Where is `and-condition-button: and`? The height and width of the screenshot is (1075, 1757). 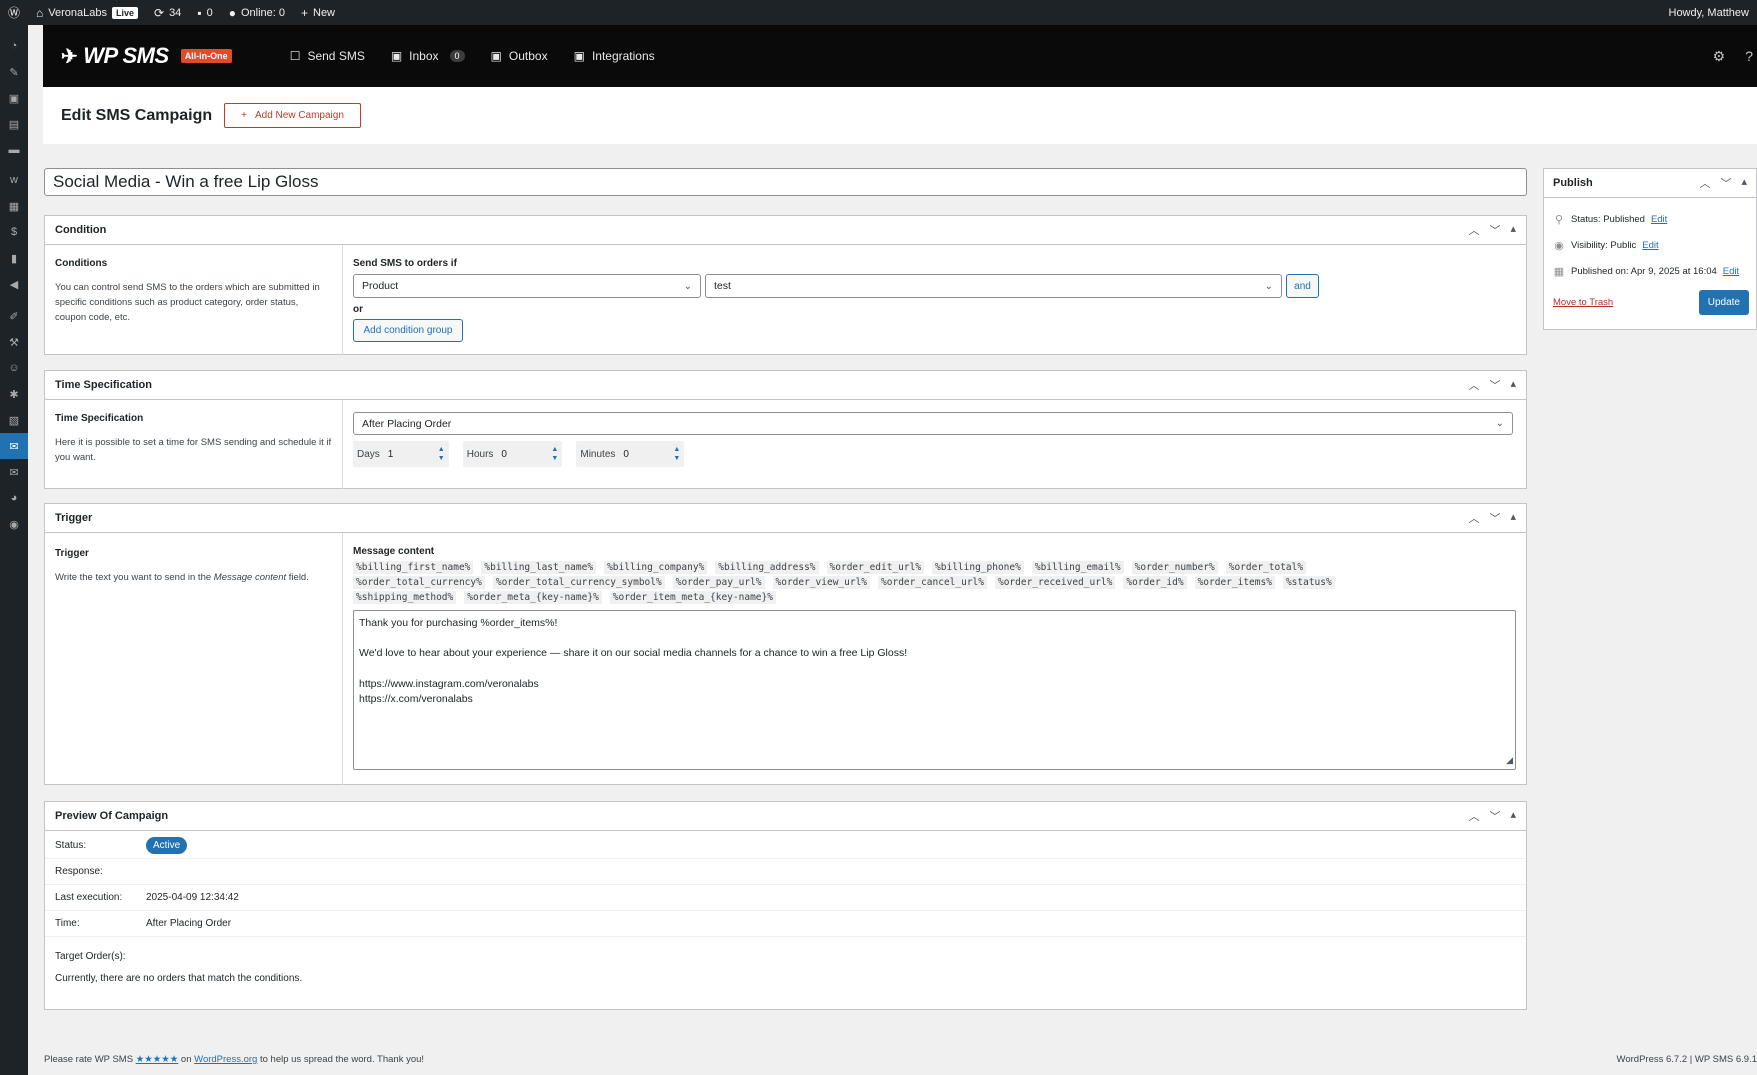 and-condition-button: and is located at coordinates (1302, 286).